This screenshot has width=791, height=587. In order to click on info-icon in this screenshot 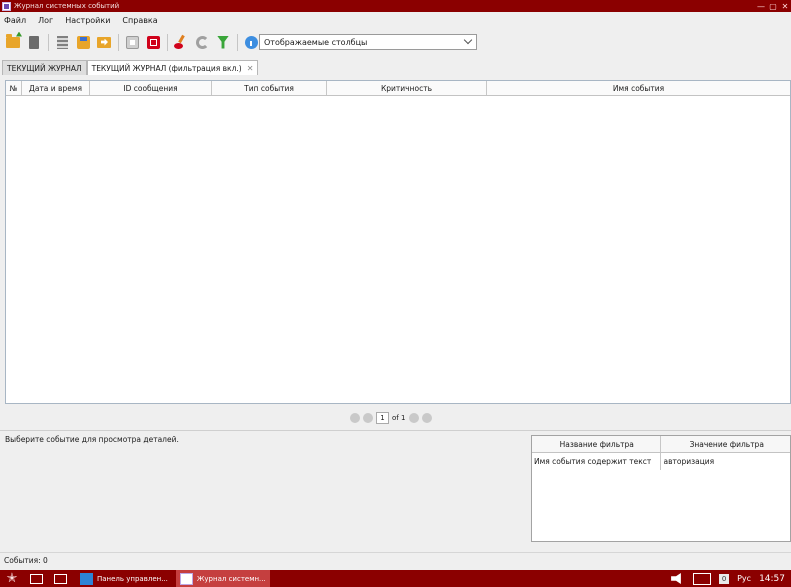, I will do `click(251, 42)`.